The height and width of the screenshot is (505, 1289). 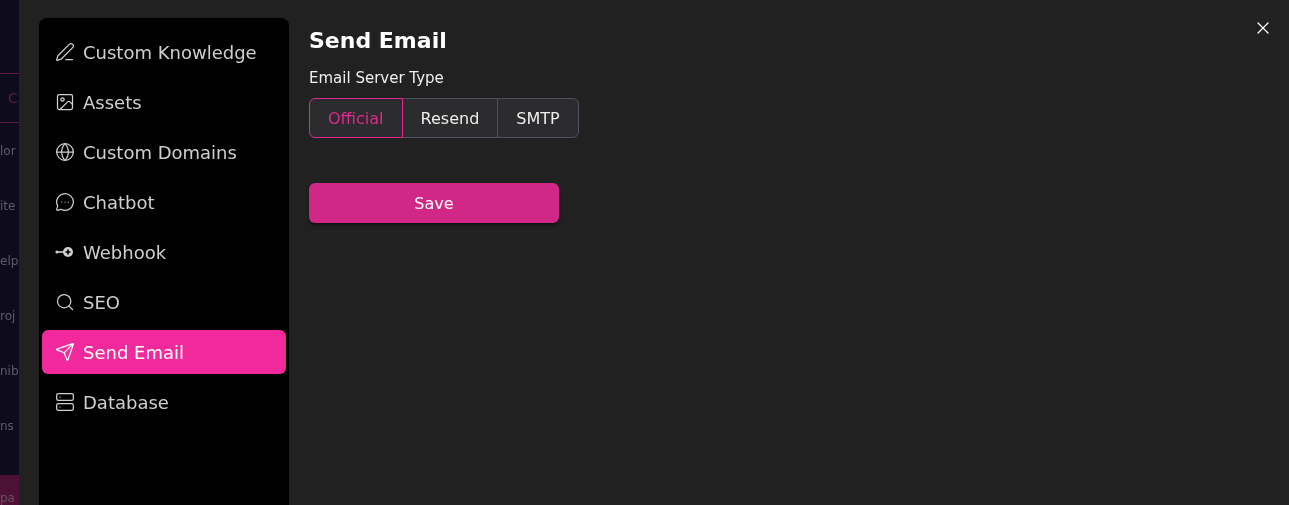 What do you see at coordinates (65, 152) in the screenshot?
I see `globe-icon` at bounding box center [65, 152].